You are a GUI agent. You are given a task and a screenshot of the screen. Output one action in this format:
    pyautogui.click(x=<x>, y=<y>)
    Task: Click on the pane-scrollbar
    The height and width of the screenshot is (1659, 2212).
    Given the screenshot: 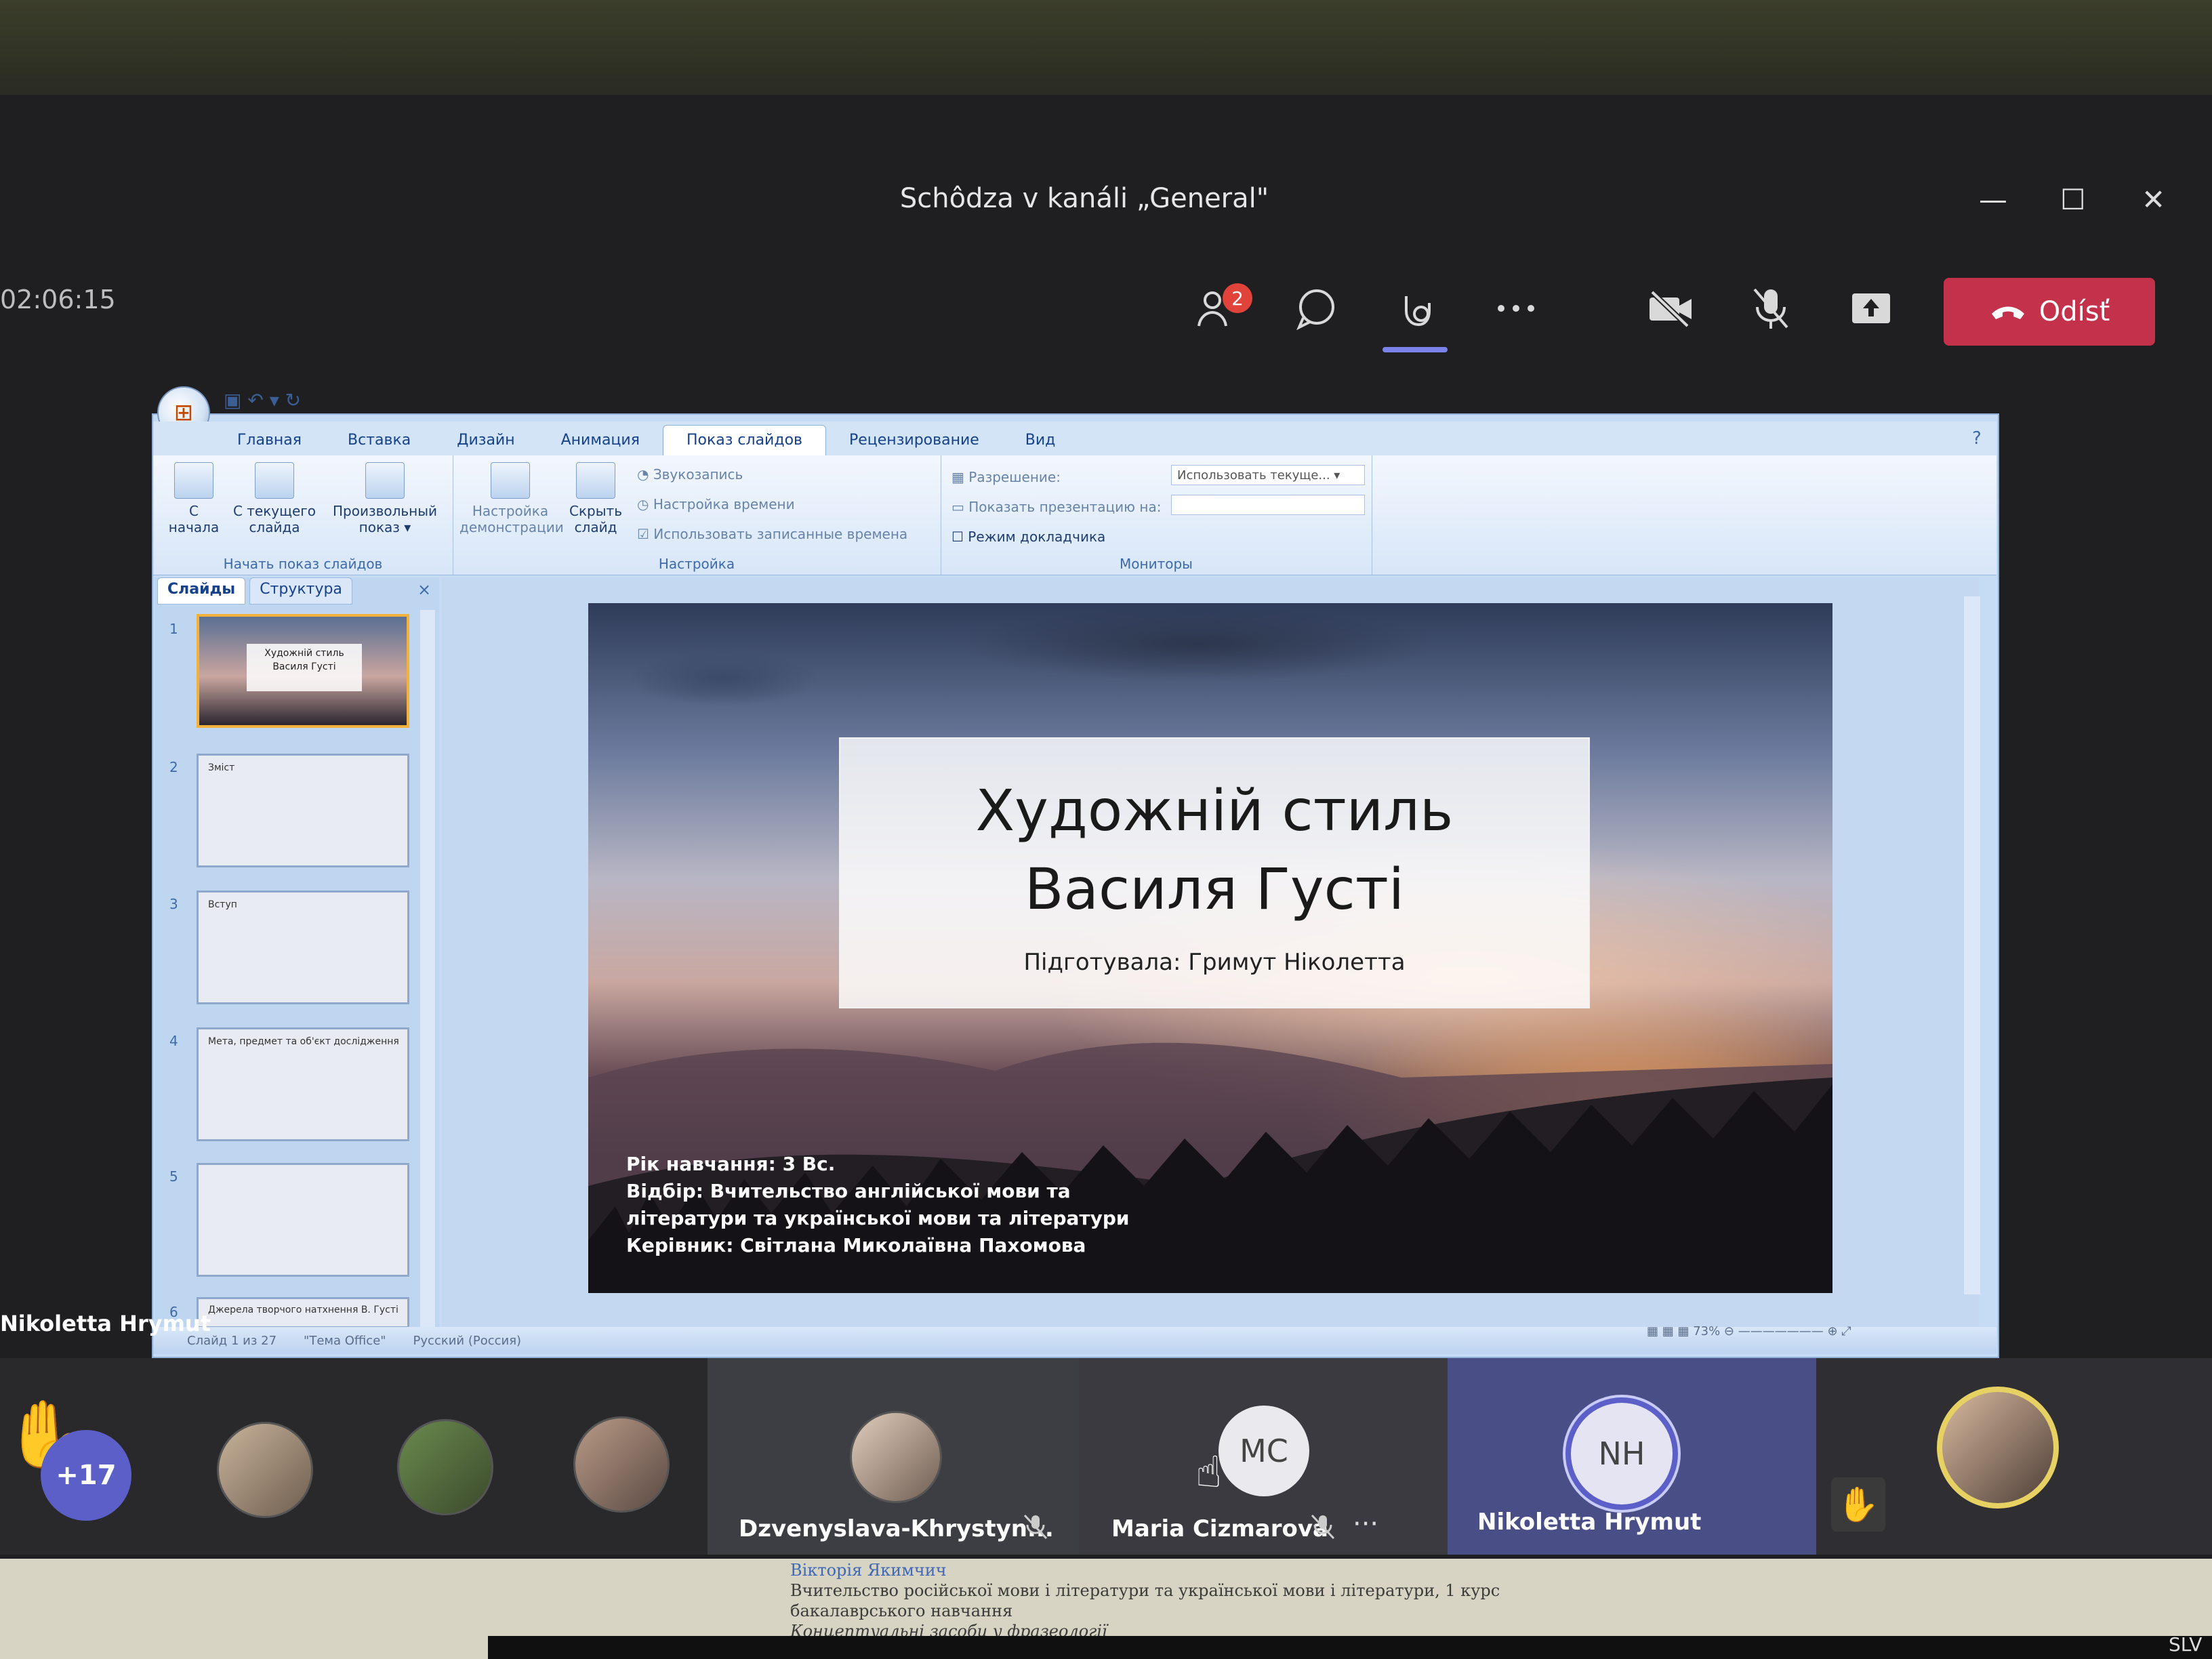 What is the action you would take?
    pyautogui.click(x=427, y=969)
    